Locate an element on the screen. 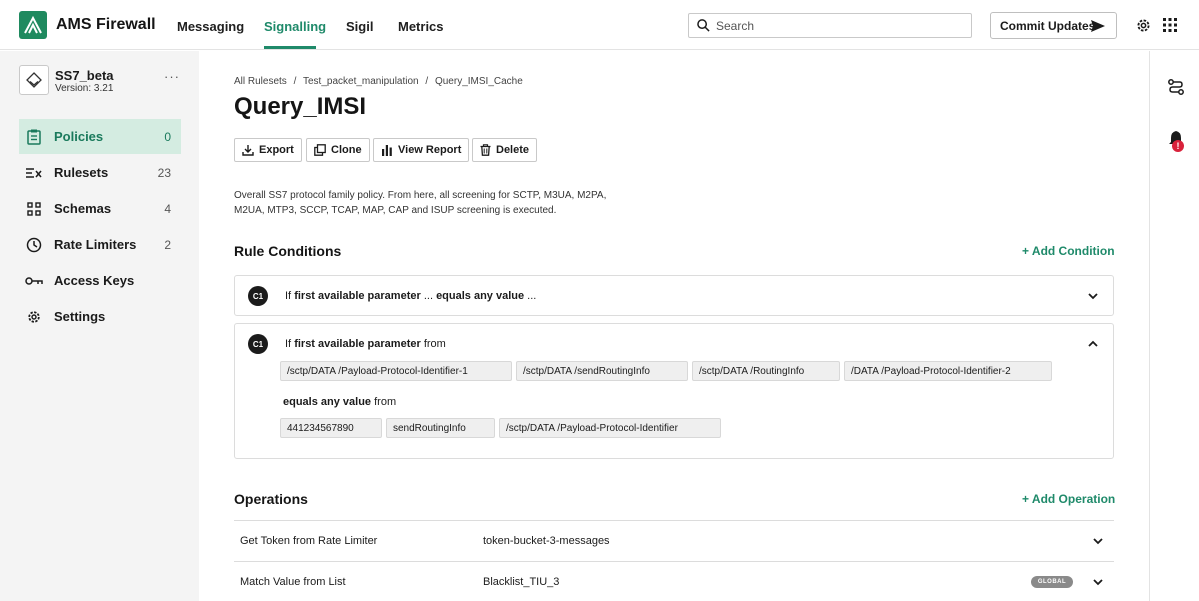 This screenshot has height=601, width=1199. rule-conditions-heading: Rule Conditions is located at coordinates (288, 251).